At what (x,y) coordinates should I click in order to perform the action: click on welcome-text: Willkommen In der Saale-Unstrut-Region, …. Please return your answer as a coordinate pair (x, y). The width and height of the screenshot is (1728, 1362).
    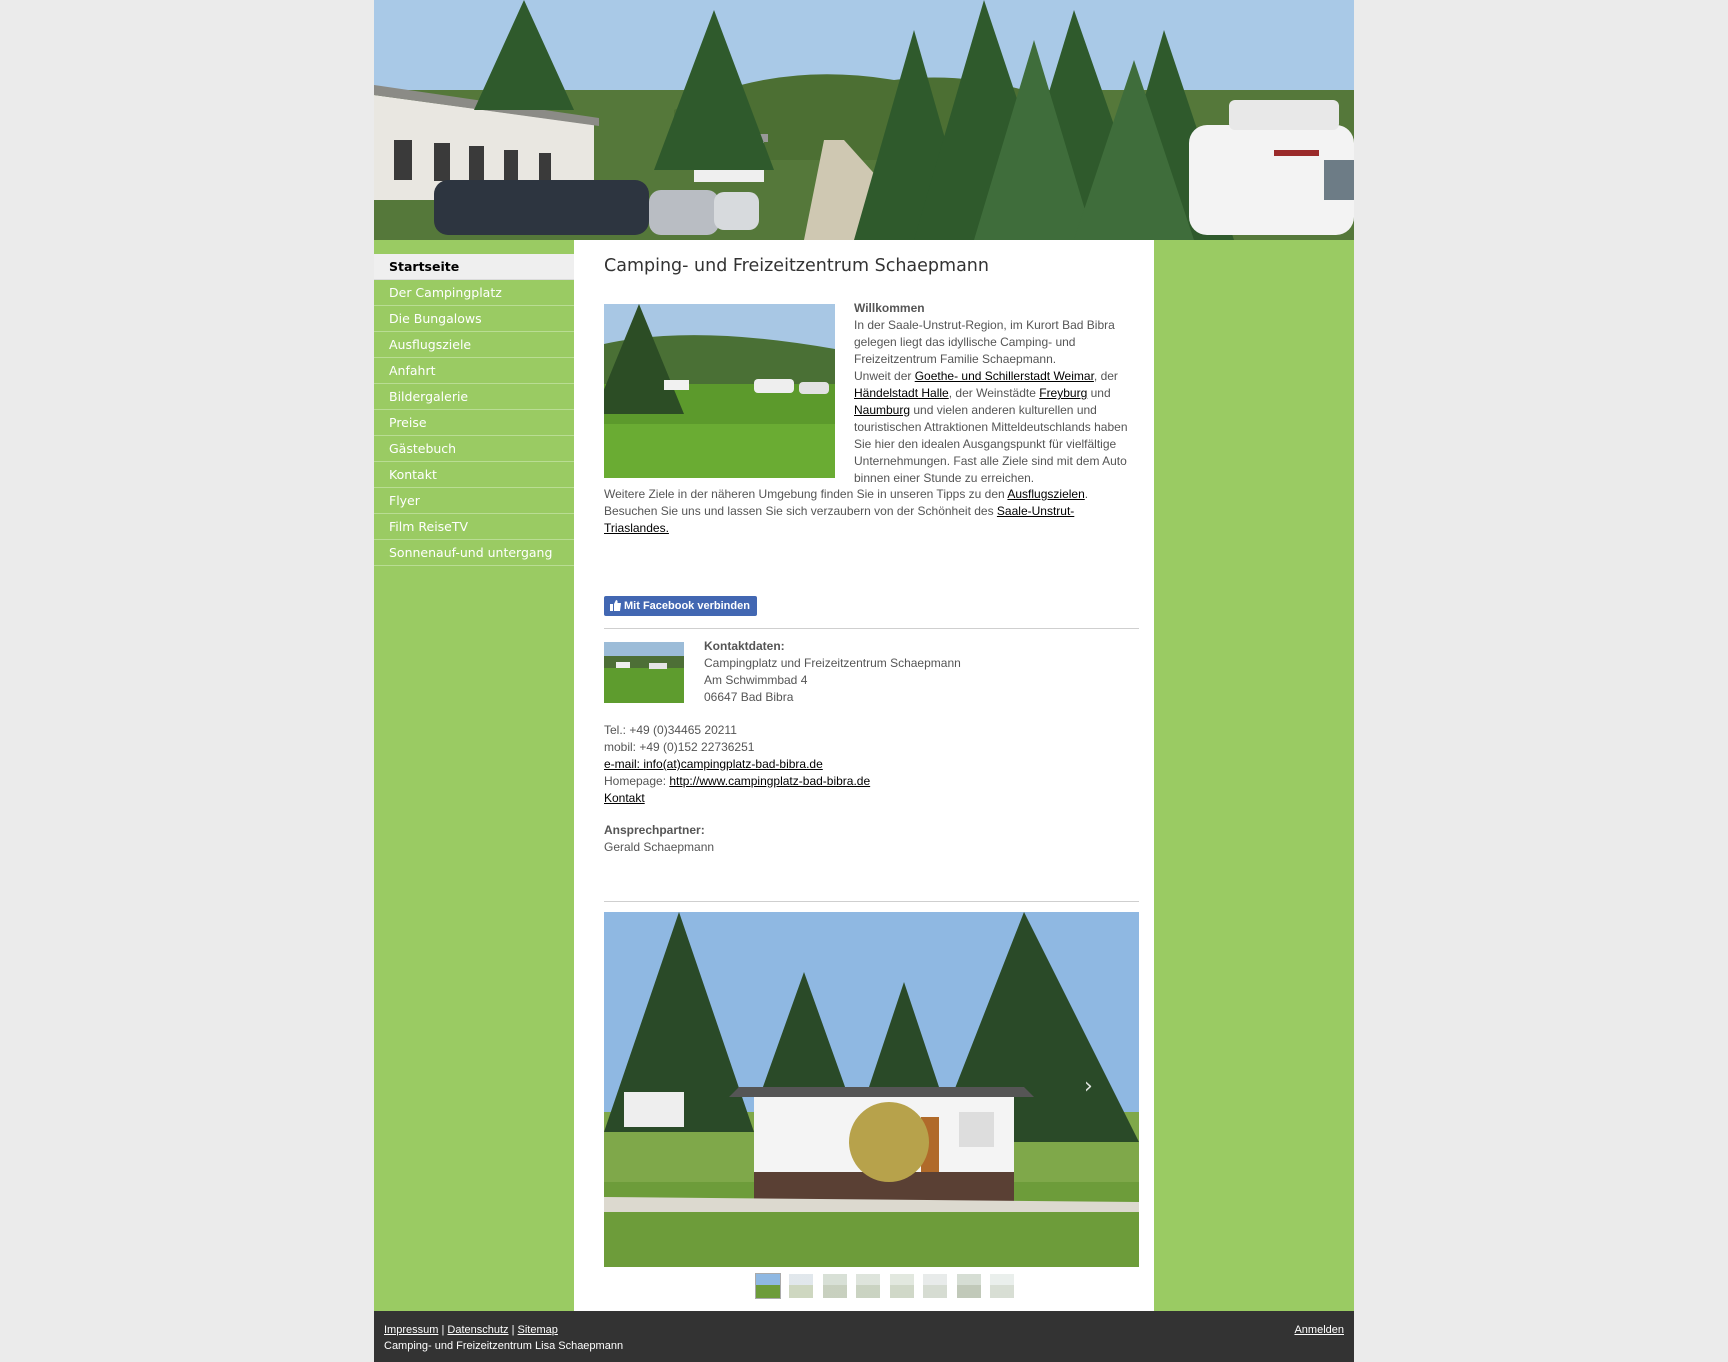
    Looking at the image, I should click on (991, 393).